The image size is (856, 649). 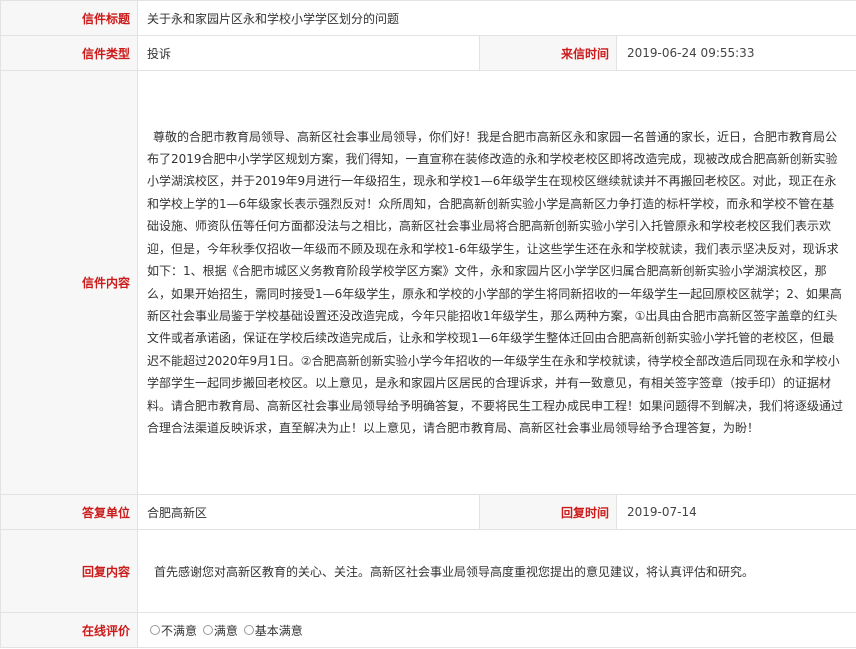 What do you see at coordinates (735, 53) in the screenshot?
I see `received-time-value: 2019-06-24 09:55:33` at bounding box center [735, 53].